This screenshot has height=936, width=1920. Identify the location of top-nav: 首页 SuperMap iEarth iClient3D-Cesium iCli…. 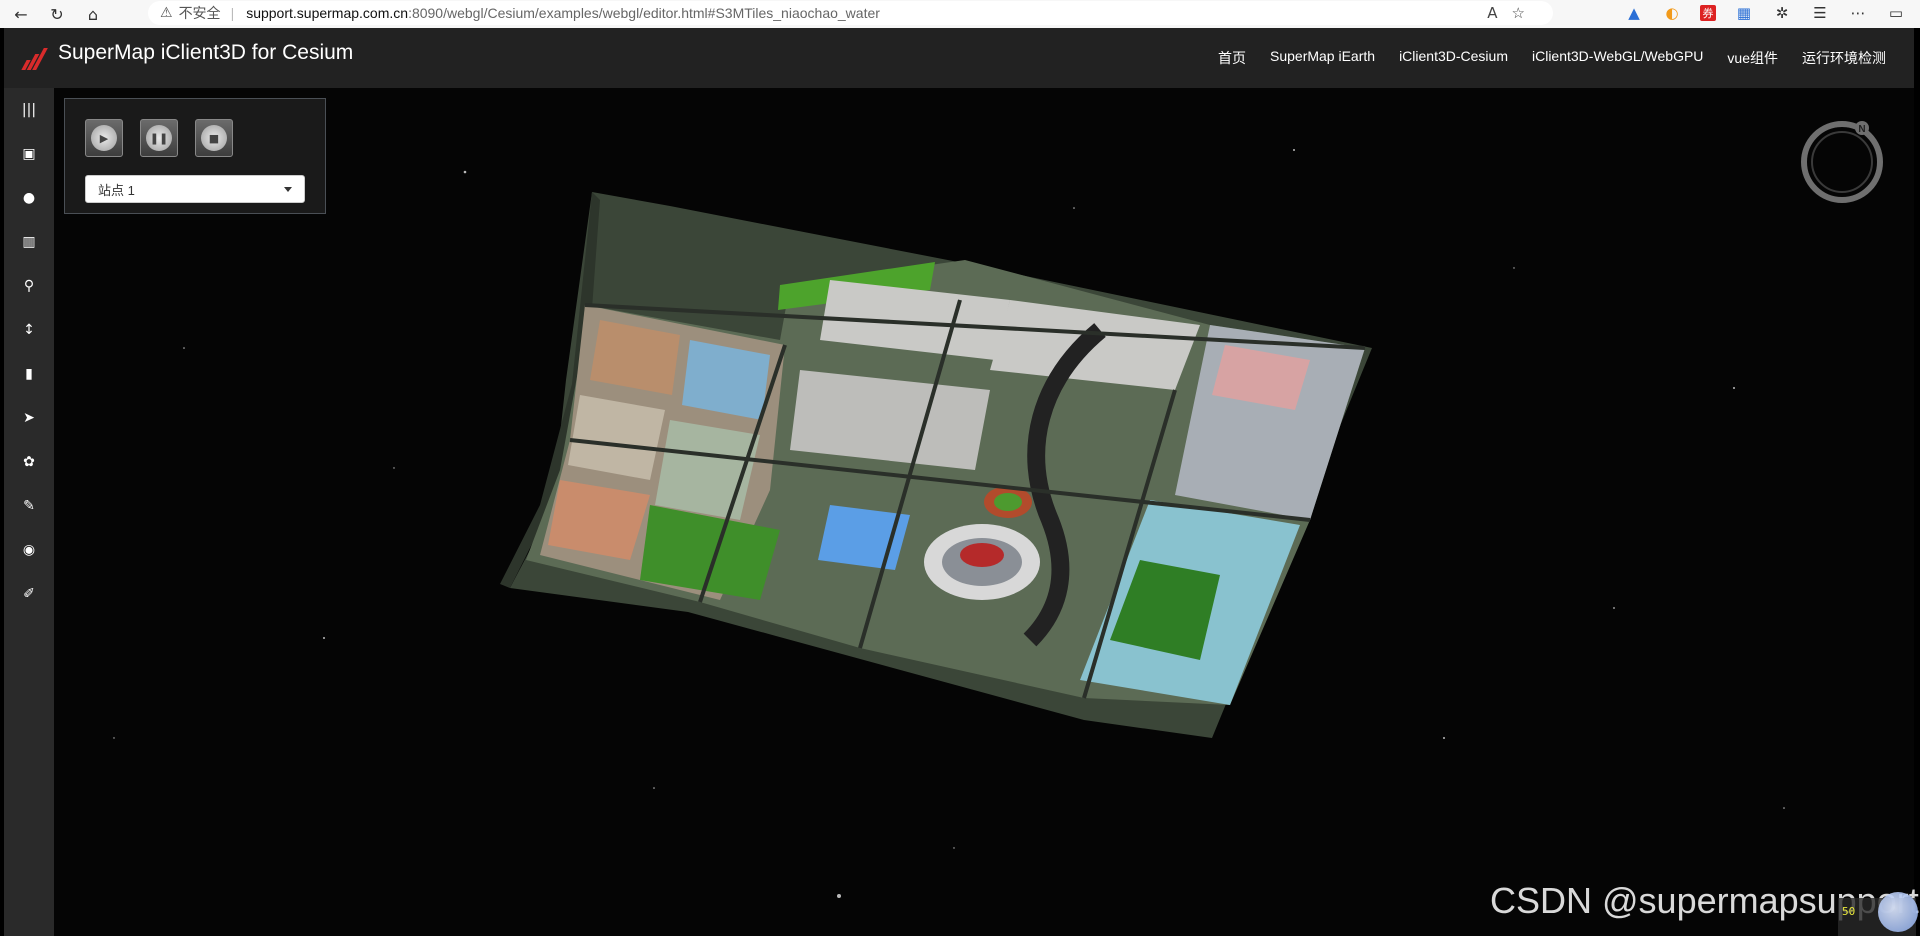
(1552, 58).